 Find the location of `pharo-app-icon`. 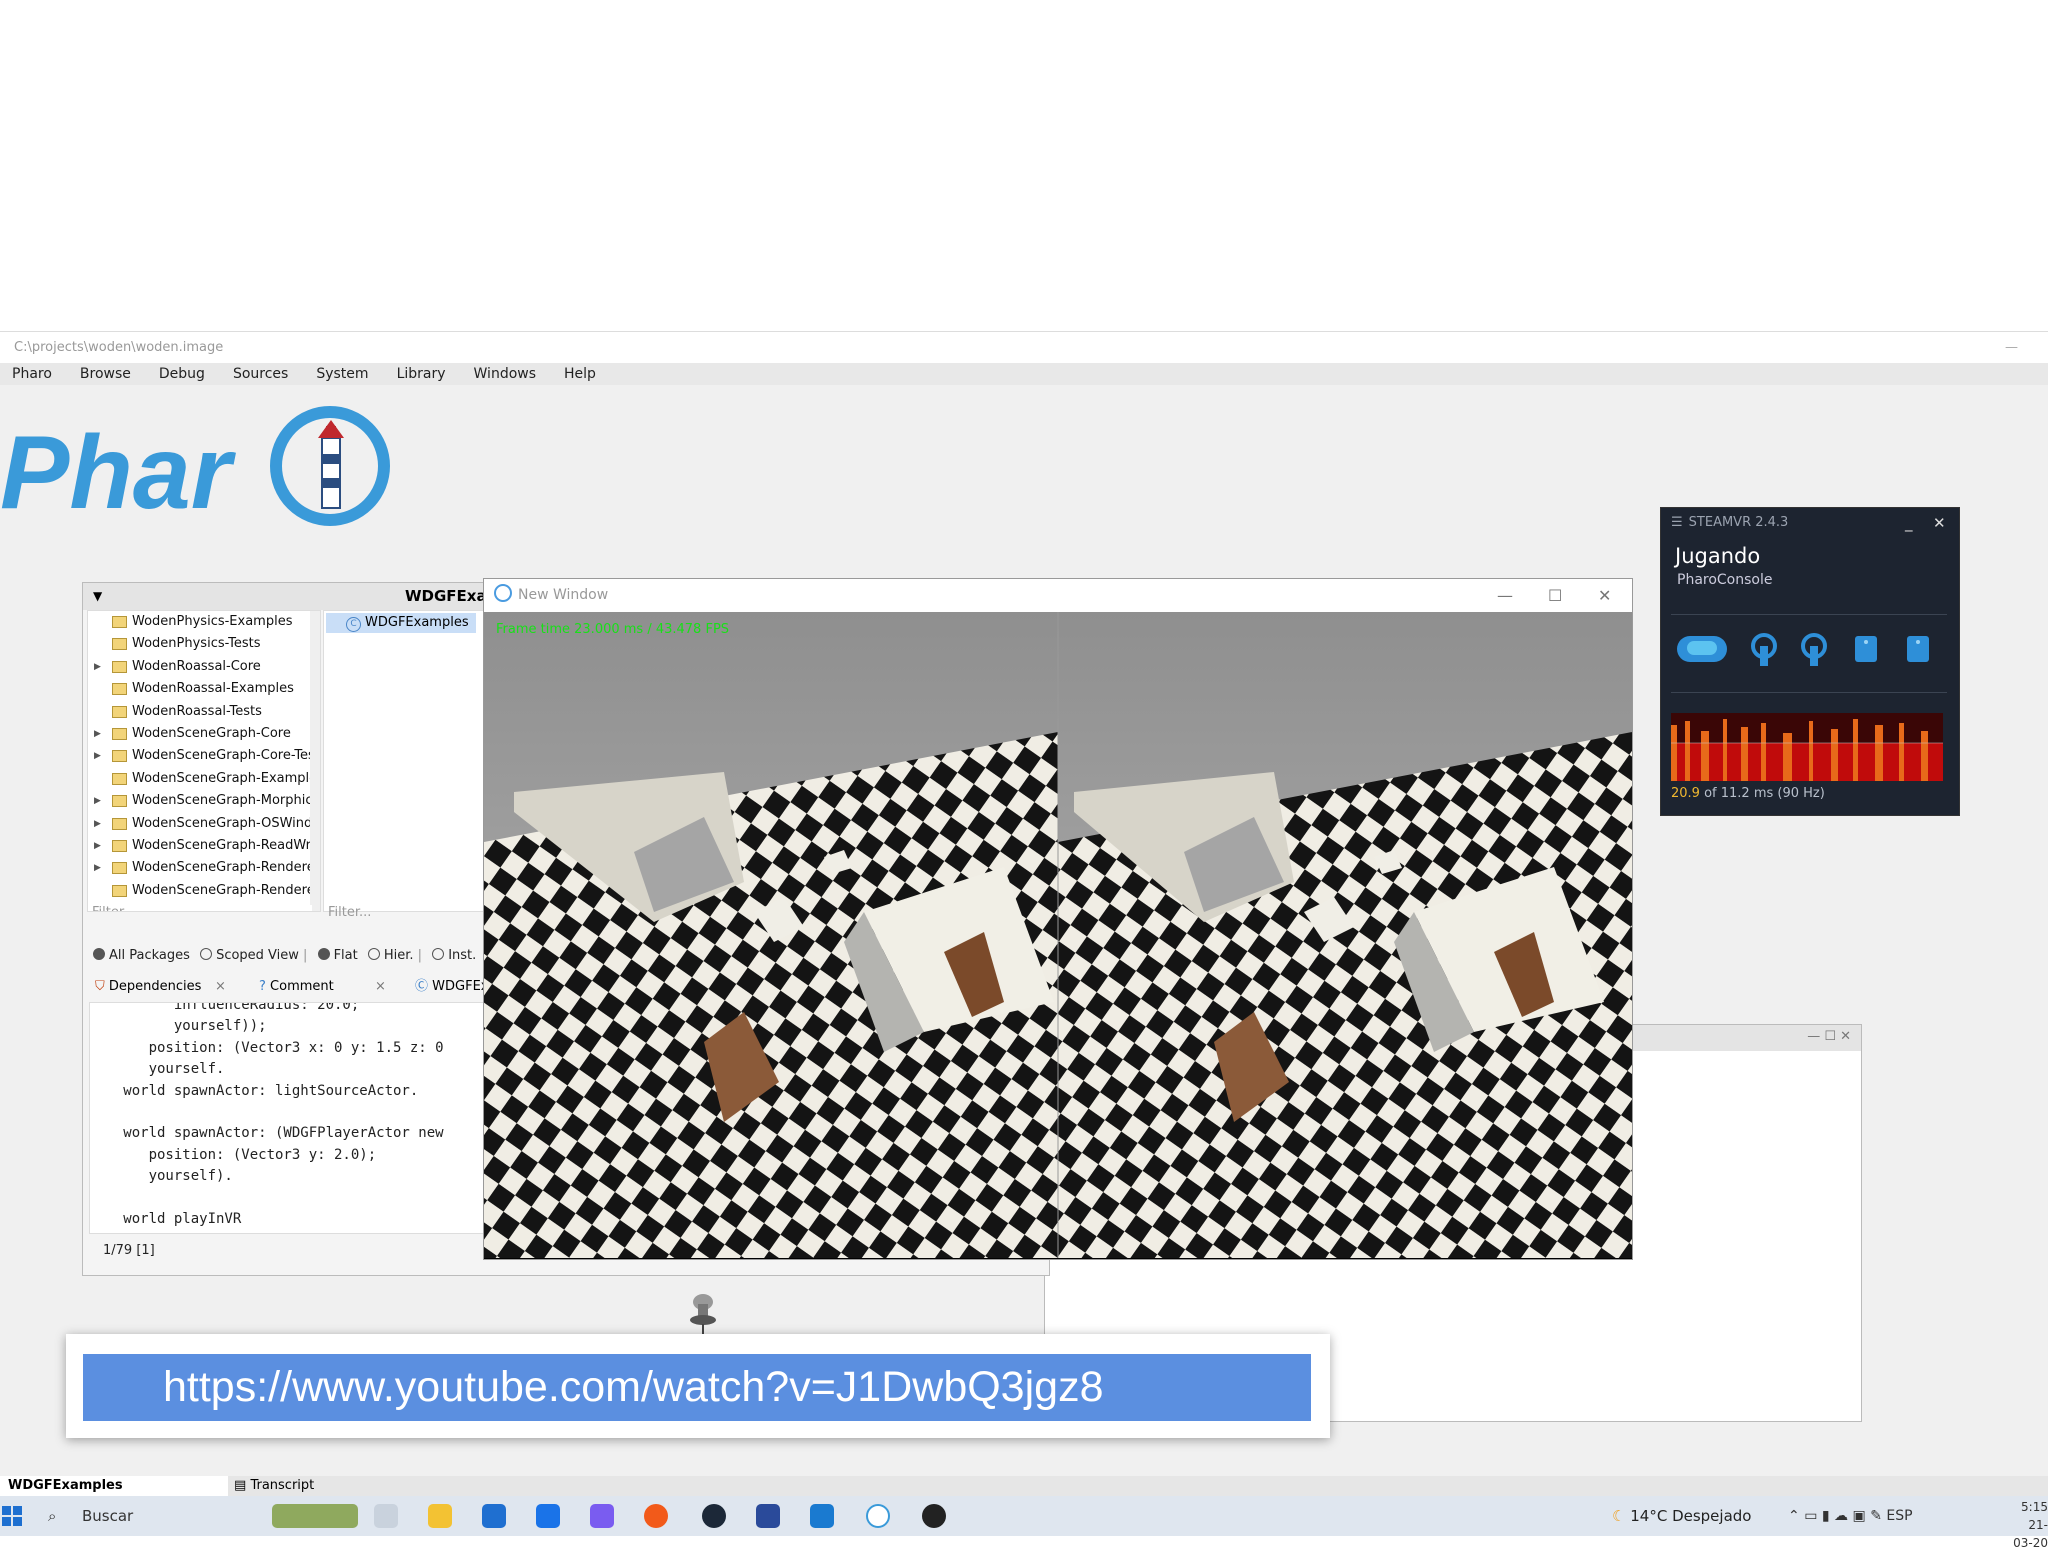

pharo-app-icon is located at coordinates (878, 1516).